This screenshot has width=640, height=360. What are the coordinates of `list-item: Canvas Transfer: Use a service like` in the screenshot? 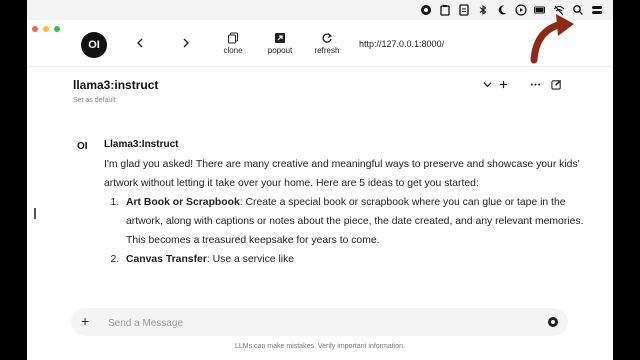 It's located at (358, 259).